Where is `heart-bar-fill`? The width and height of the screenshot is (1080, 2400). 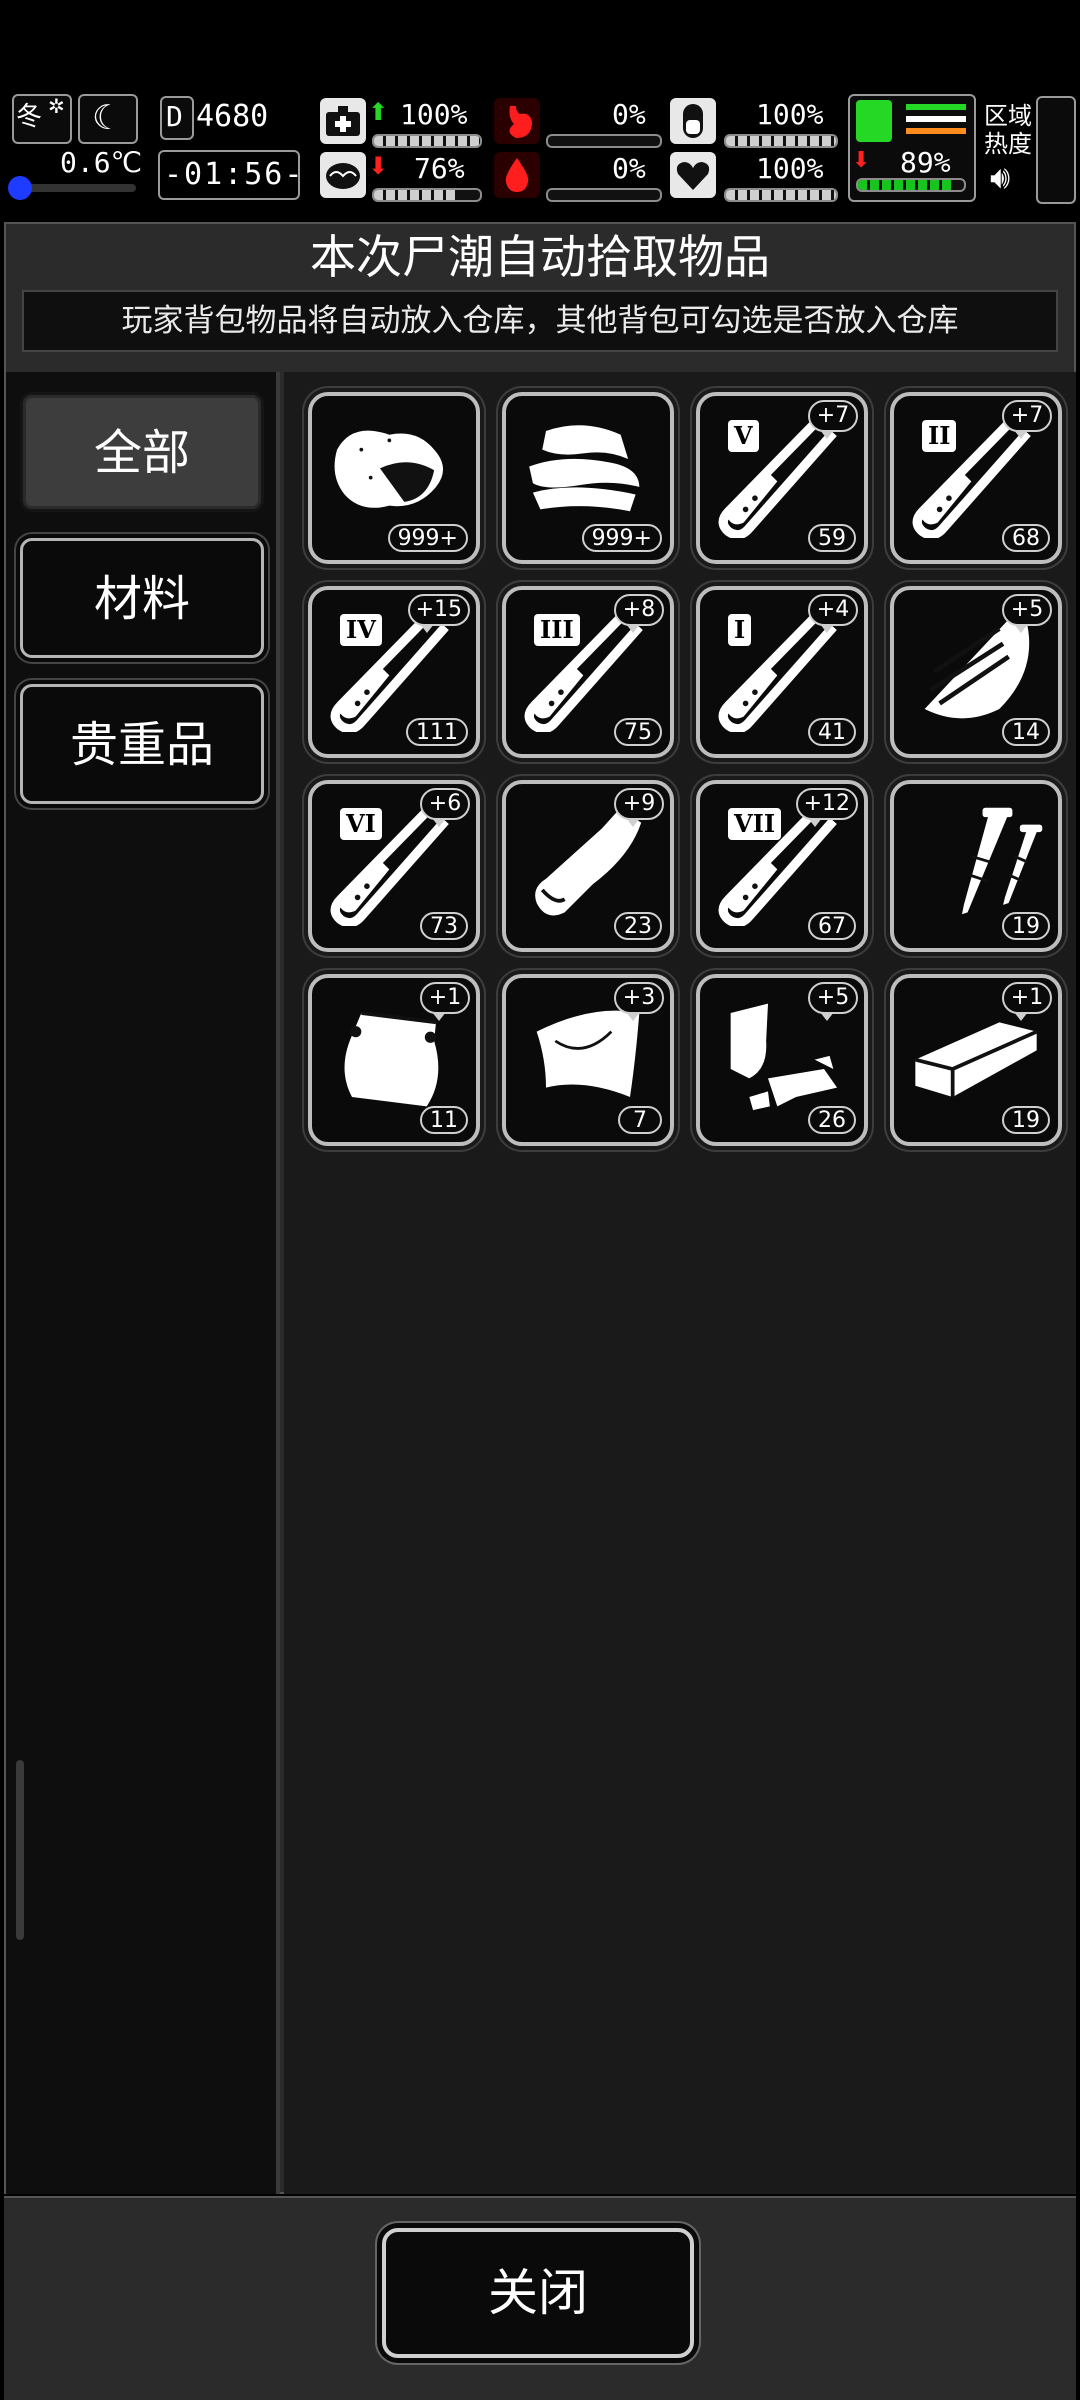 heart-bar-fill is located at coordinates (781, 195).